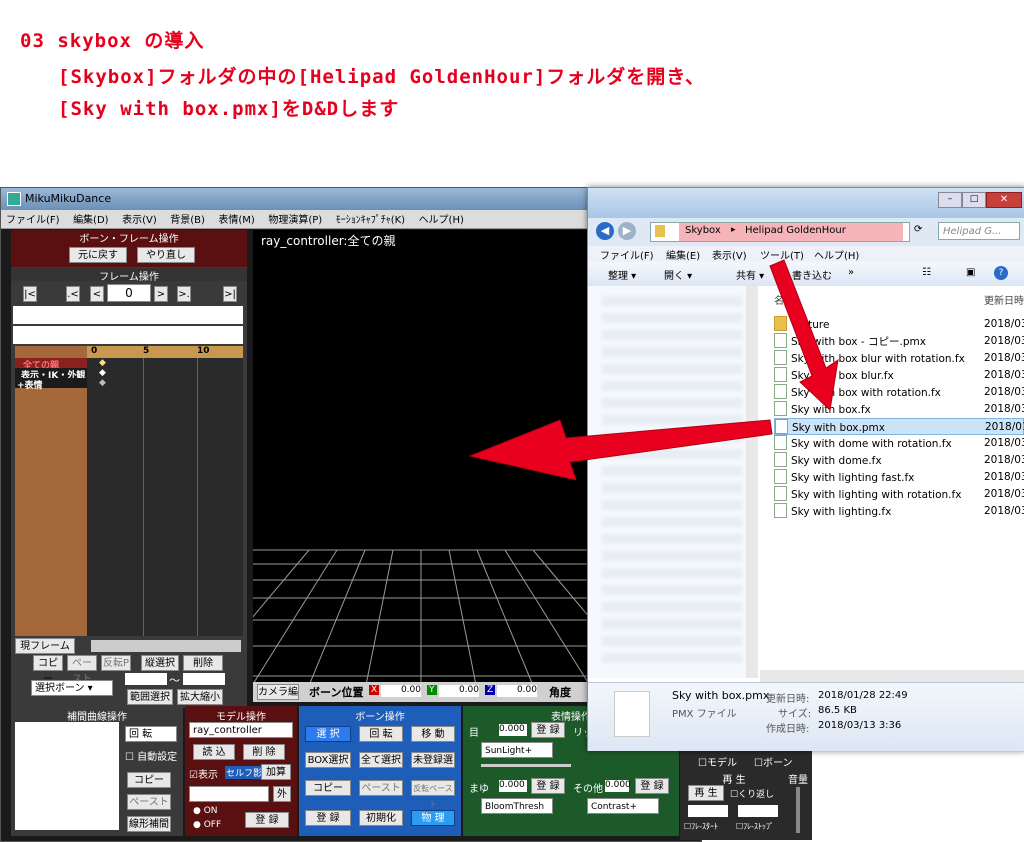 Image resolution: width=1024 pixels, height=842 pixels. What do you see at coordinates (620, 450) in the screenshot?
I see `arrow-left-icon` at bounding box center [620, 450].